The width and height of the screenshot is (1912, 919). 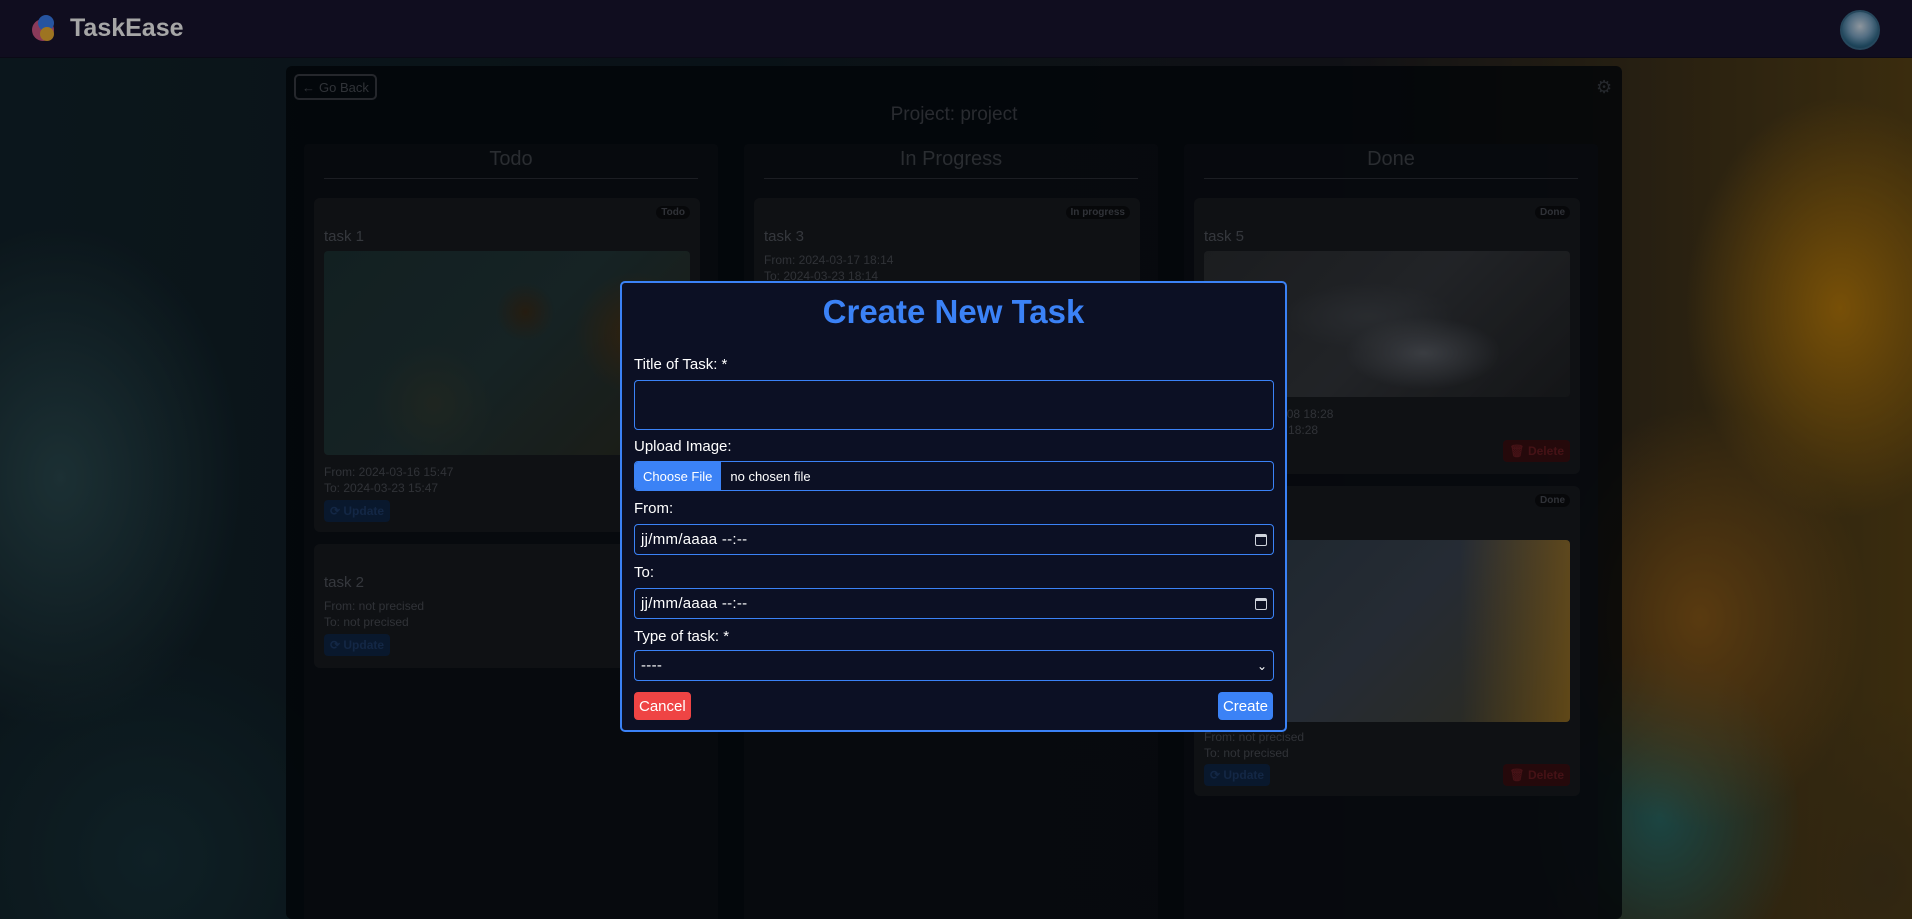 What do you see at coordinates (954, 405) in the screenshot?
I see `task-title-input` at bounding box center [954, 405].